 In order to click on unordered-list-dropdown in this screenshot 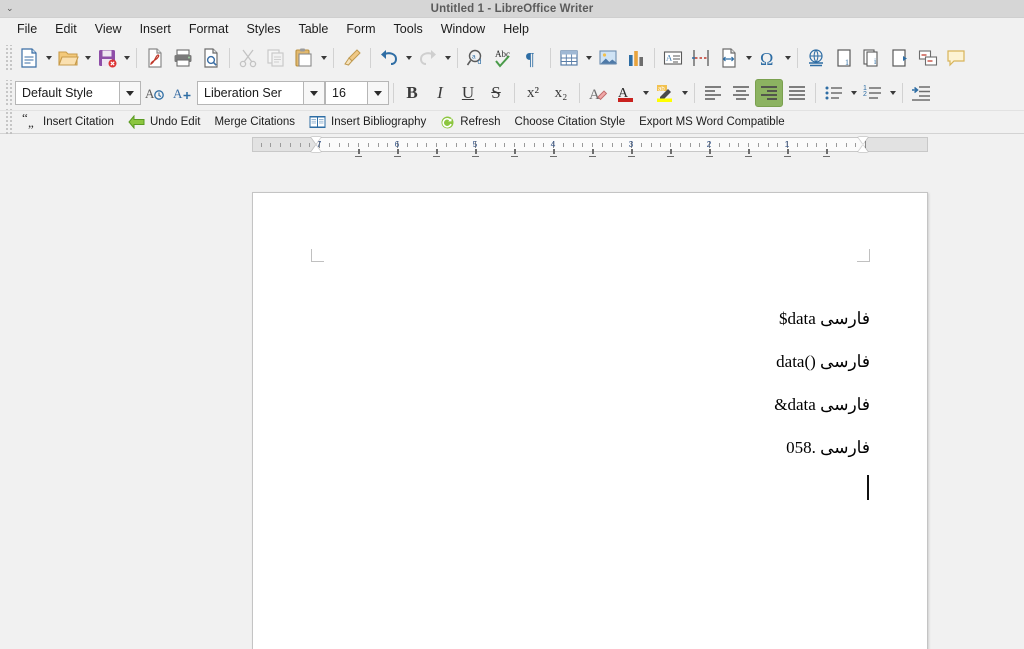, I will do `click(853, 93)`.